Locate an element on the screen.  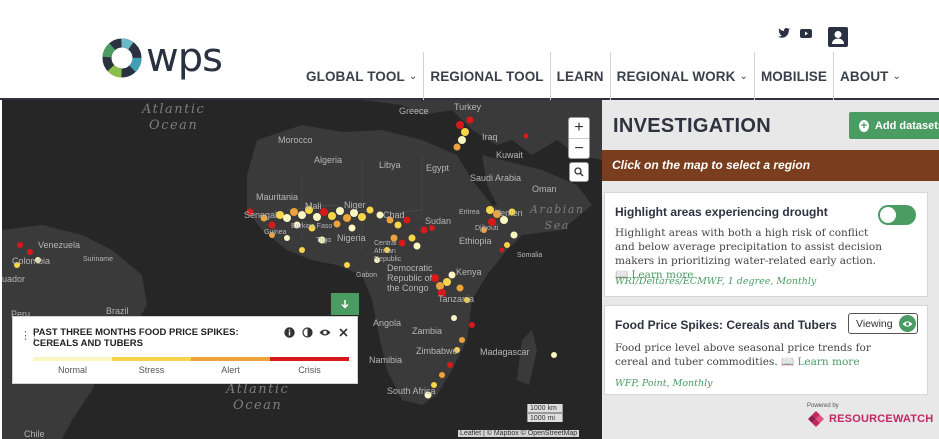
map-label: Tanzania is located at coordinates (456, 299).